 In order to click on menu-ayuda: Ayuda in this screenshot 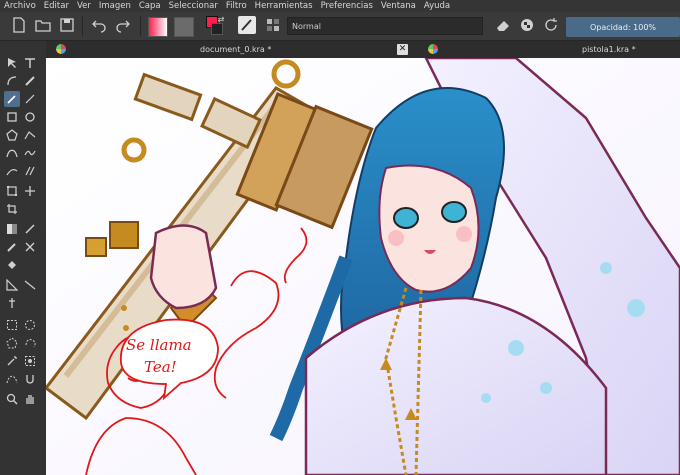, I will do `click(437, 6)`.